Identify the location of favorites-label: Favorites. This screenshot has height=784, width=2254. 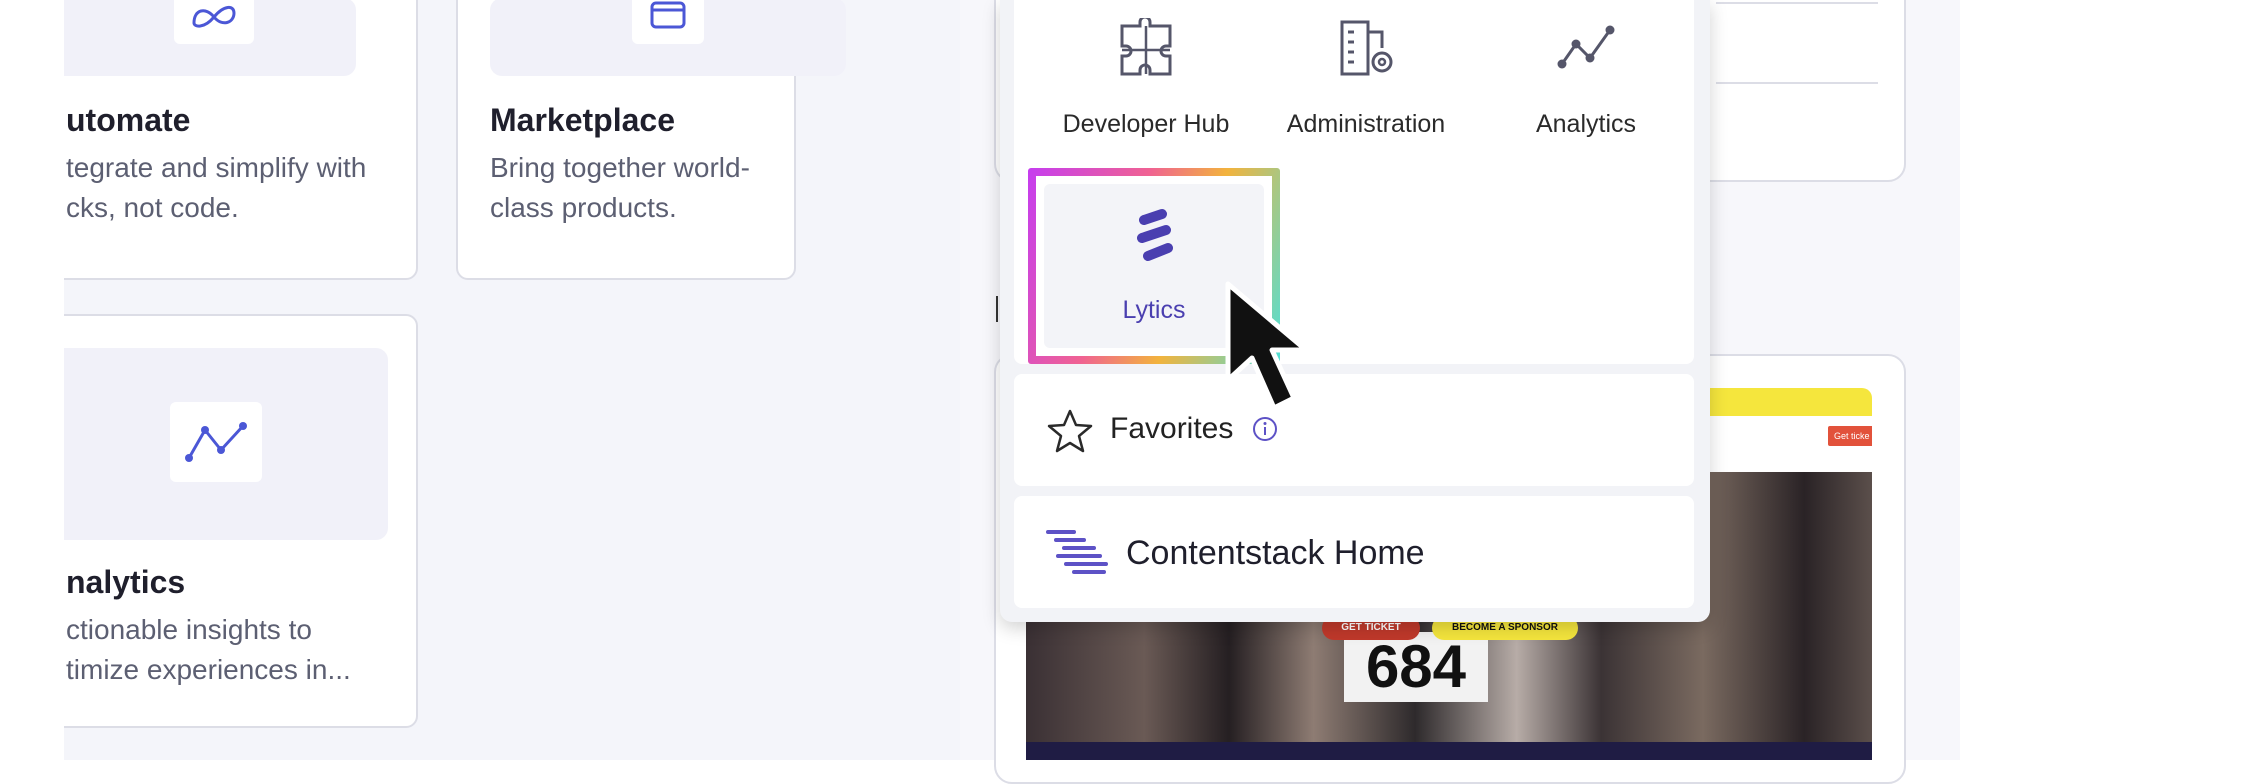
(1172, 428).